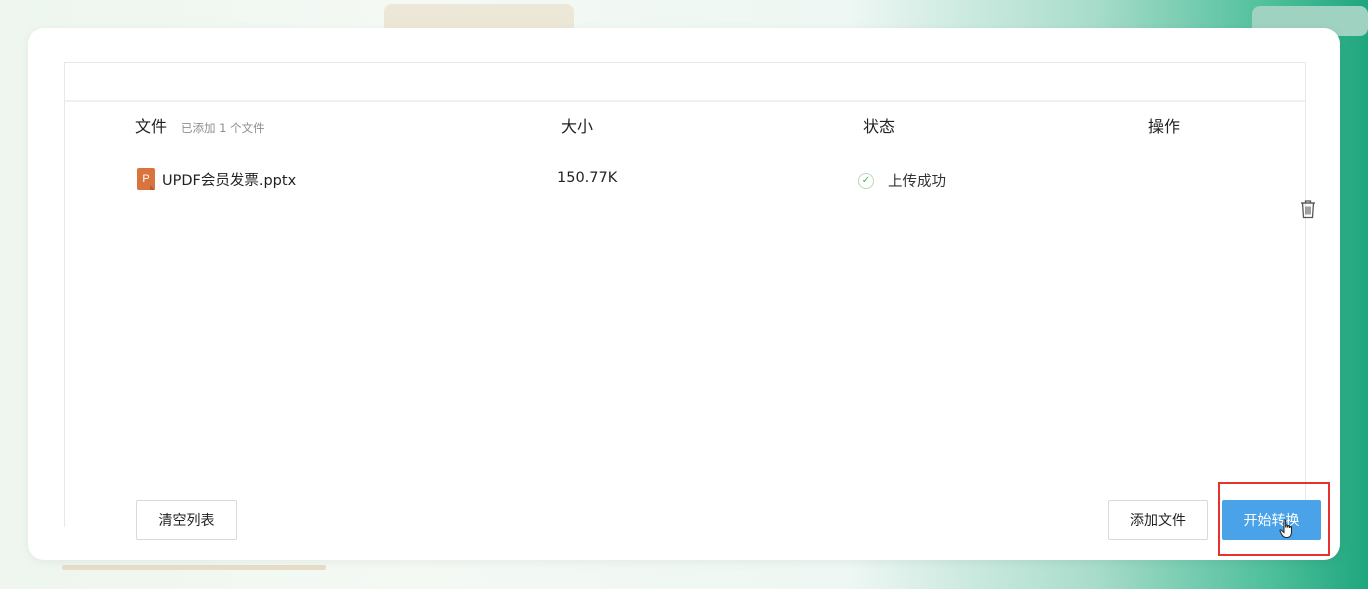  I want to click on add-file-button: 添加文件, so click(1158, 520).